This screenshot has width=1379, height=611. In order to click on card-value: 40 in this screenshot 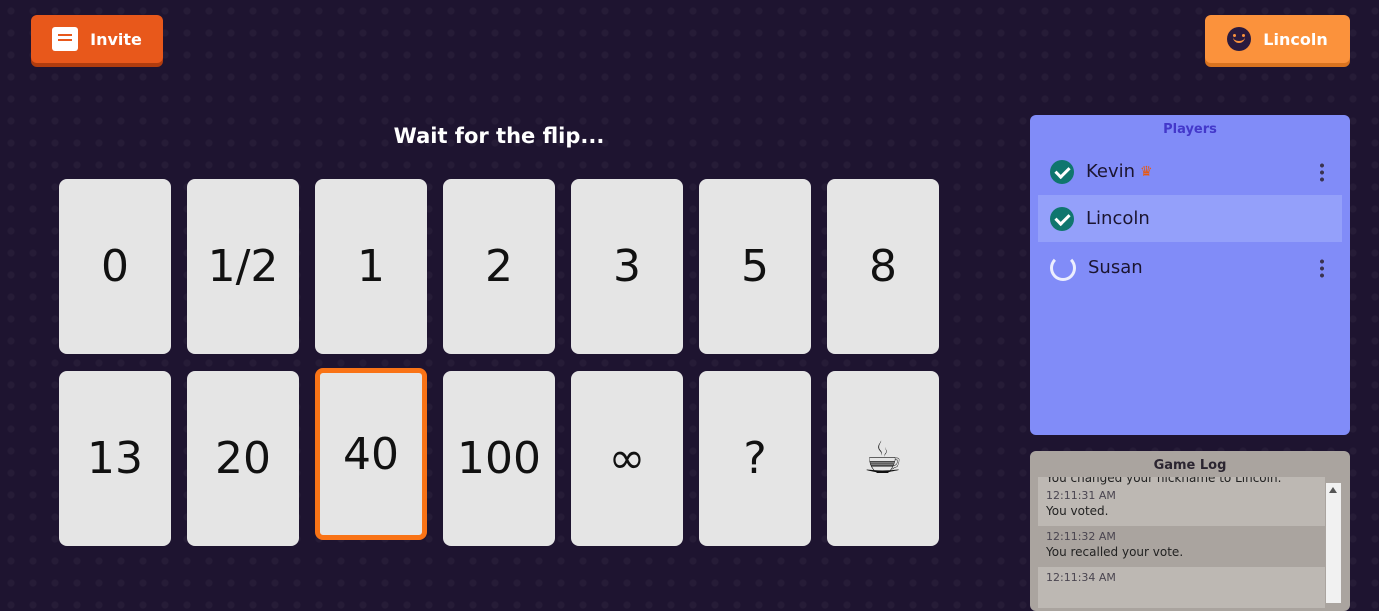, I will do `click(371, 454)`.